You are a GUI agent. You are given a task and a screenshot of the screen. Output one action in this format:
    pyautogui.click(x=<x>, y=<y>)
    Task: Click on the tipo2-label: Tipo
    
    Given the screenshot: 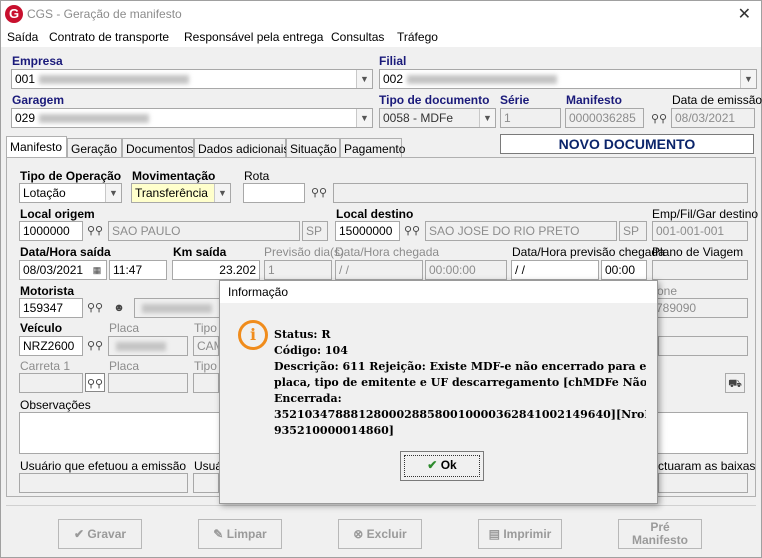 What is the action you would take?
    pyautogui.click(x=205, y=366)
    